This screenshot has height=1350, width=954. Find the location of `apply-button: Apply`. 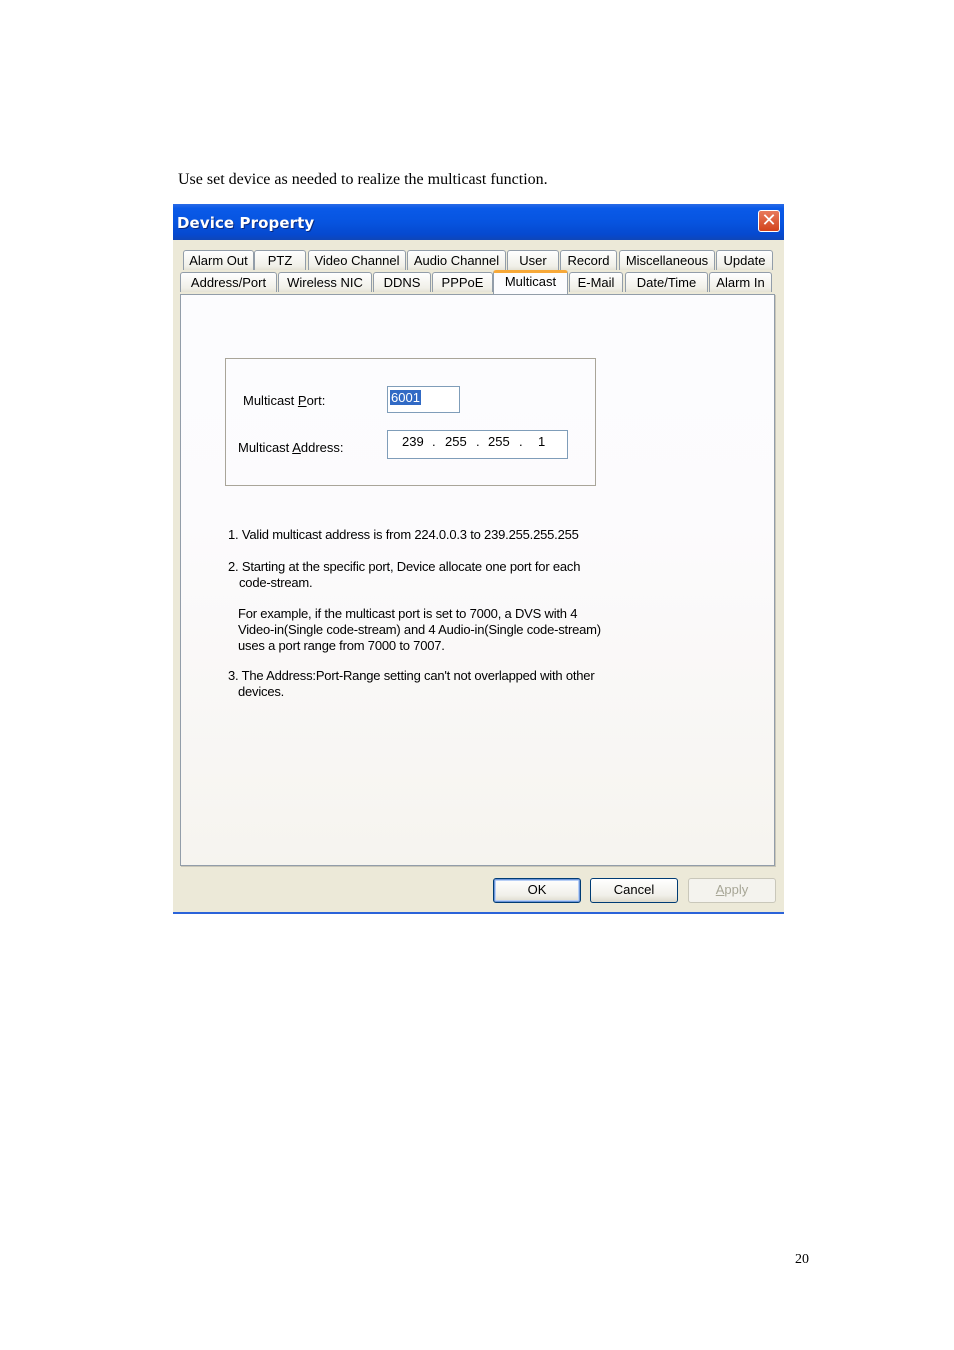

apply-button: Apply is located at coordinates (732, 890).